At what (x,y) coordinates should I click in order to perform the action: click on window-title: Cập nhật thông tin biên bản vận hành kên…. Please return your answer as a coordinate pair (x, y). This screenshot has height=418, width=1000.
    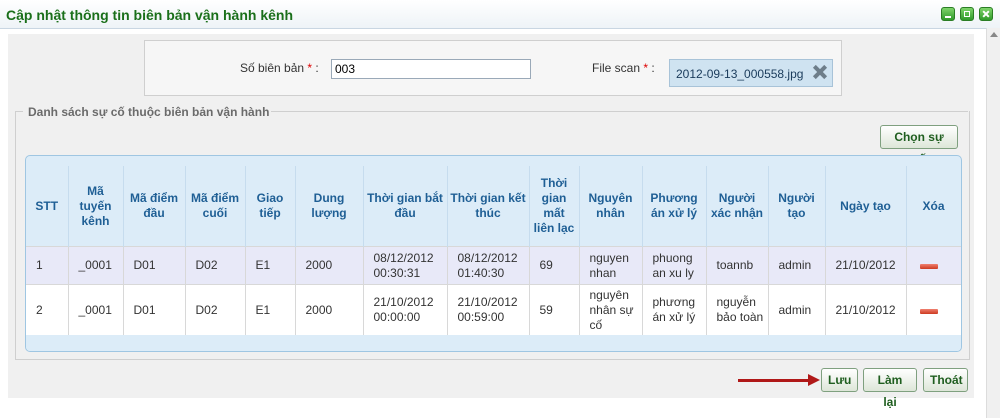
    Looking at the image, I should click on (149, 15).